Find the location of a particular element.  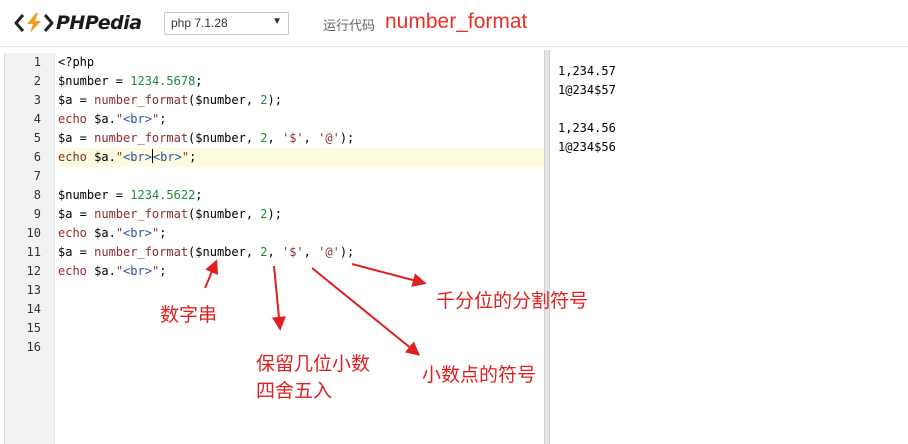

php-version-select: php 7.1.28 ▼ is located at coordinates (226, 23).